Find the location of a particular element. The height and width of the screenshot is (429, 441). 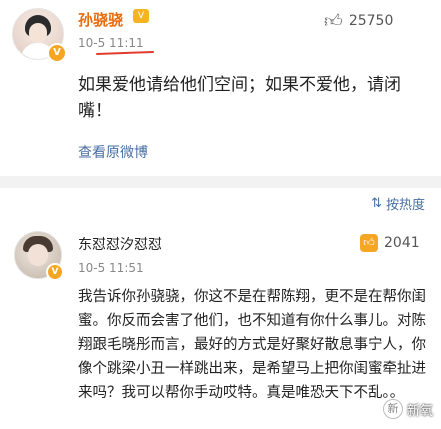

comment-like-button: 👍︎ 2041 is located at coordinates (390, 243).